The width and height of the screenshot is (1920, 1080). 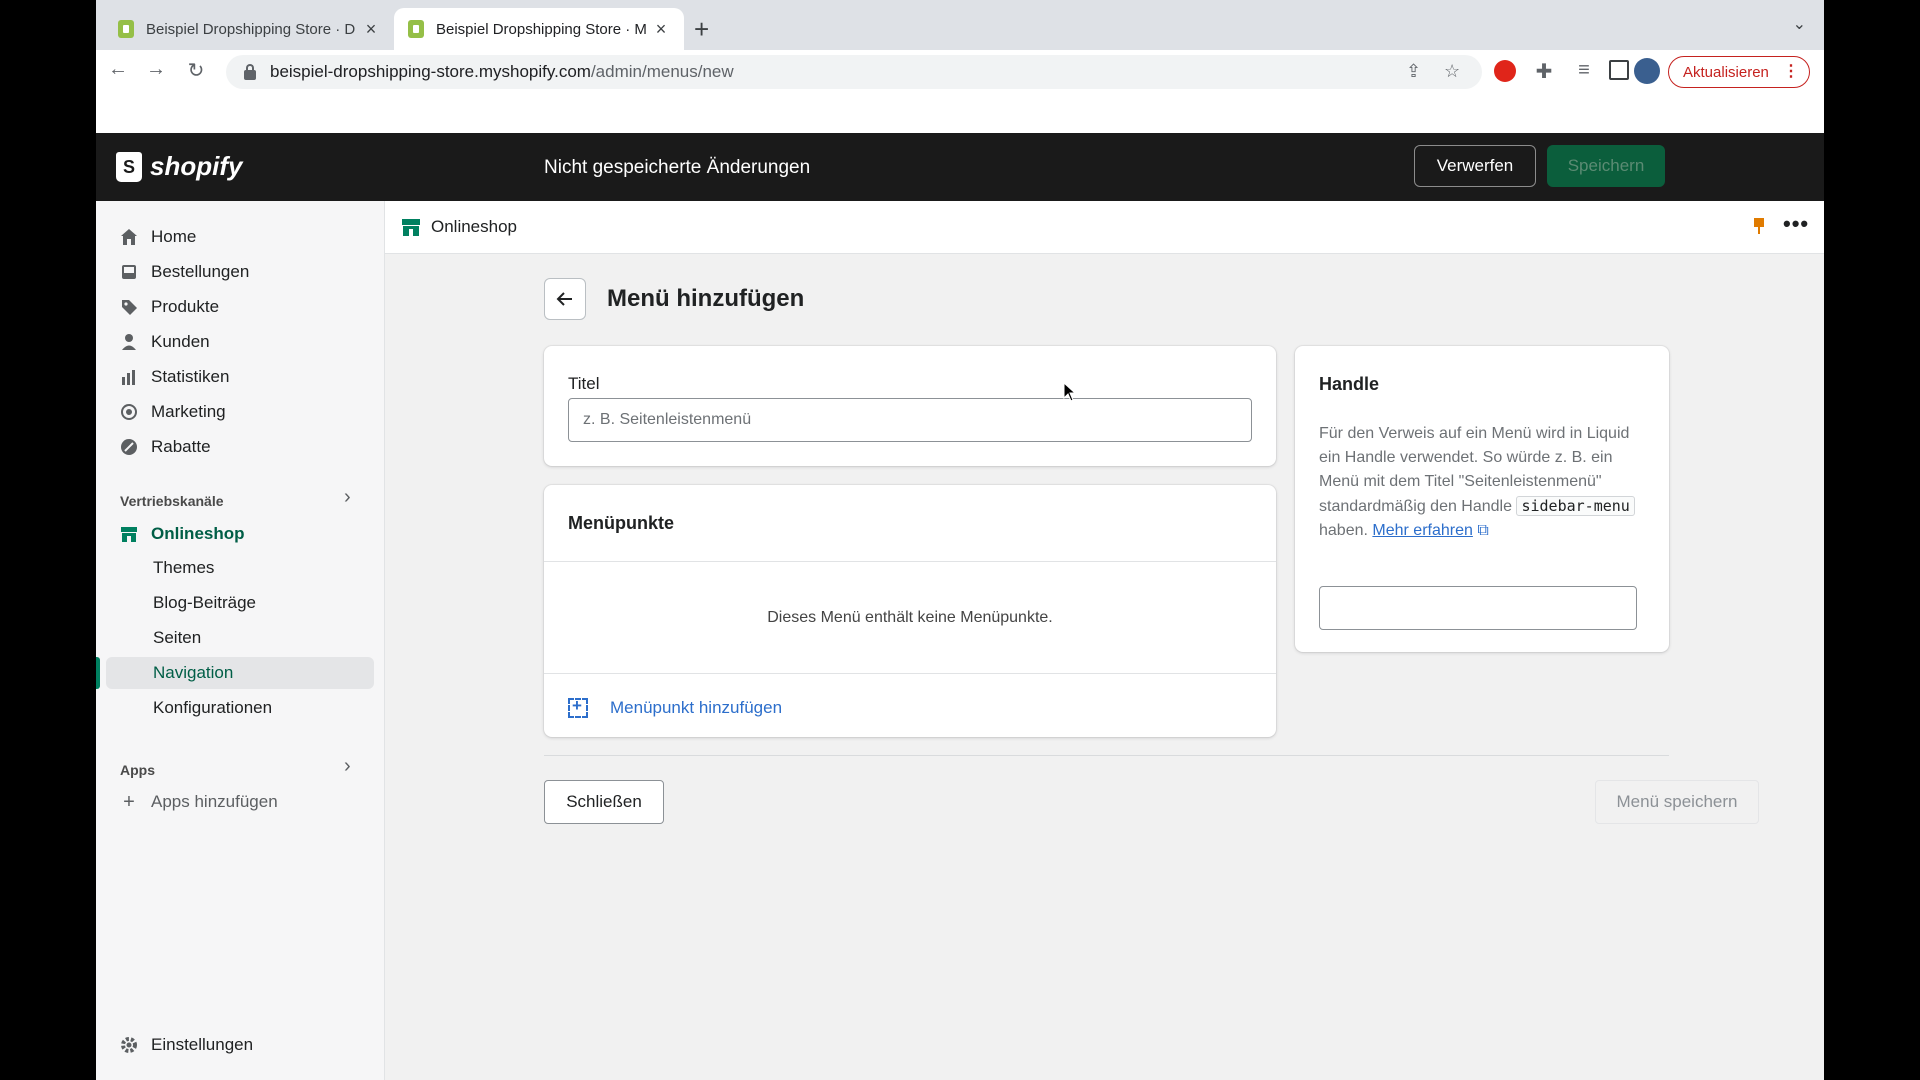 What do you see at coordinates (910, 420) in the screenshot?
I see `title-input: z. B. Seitenleistenmenü` at bounding box center [910, 420].